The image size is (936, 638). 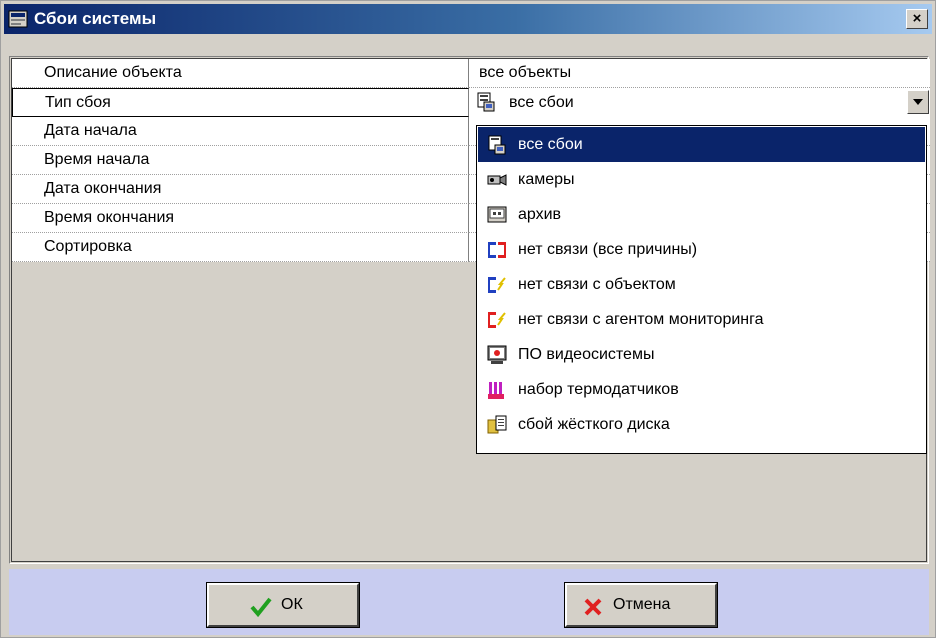 What do you see at coordinates (701, 214) in the screenshot?
I see `dropdown-item-archive: архив` at bounding box center [701, 214].